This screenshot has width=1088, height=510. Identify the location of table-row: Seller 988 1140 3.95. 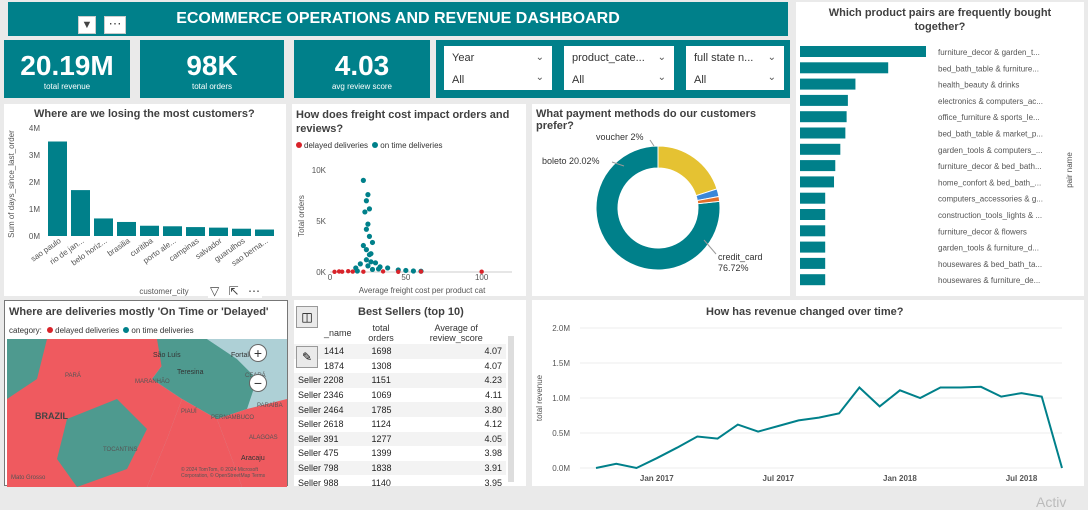
(400, 482).